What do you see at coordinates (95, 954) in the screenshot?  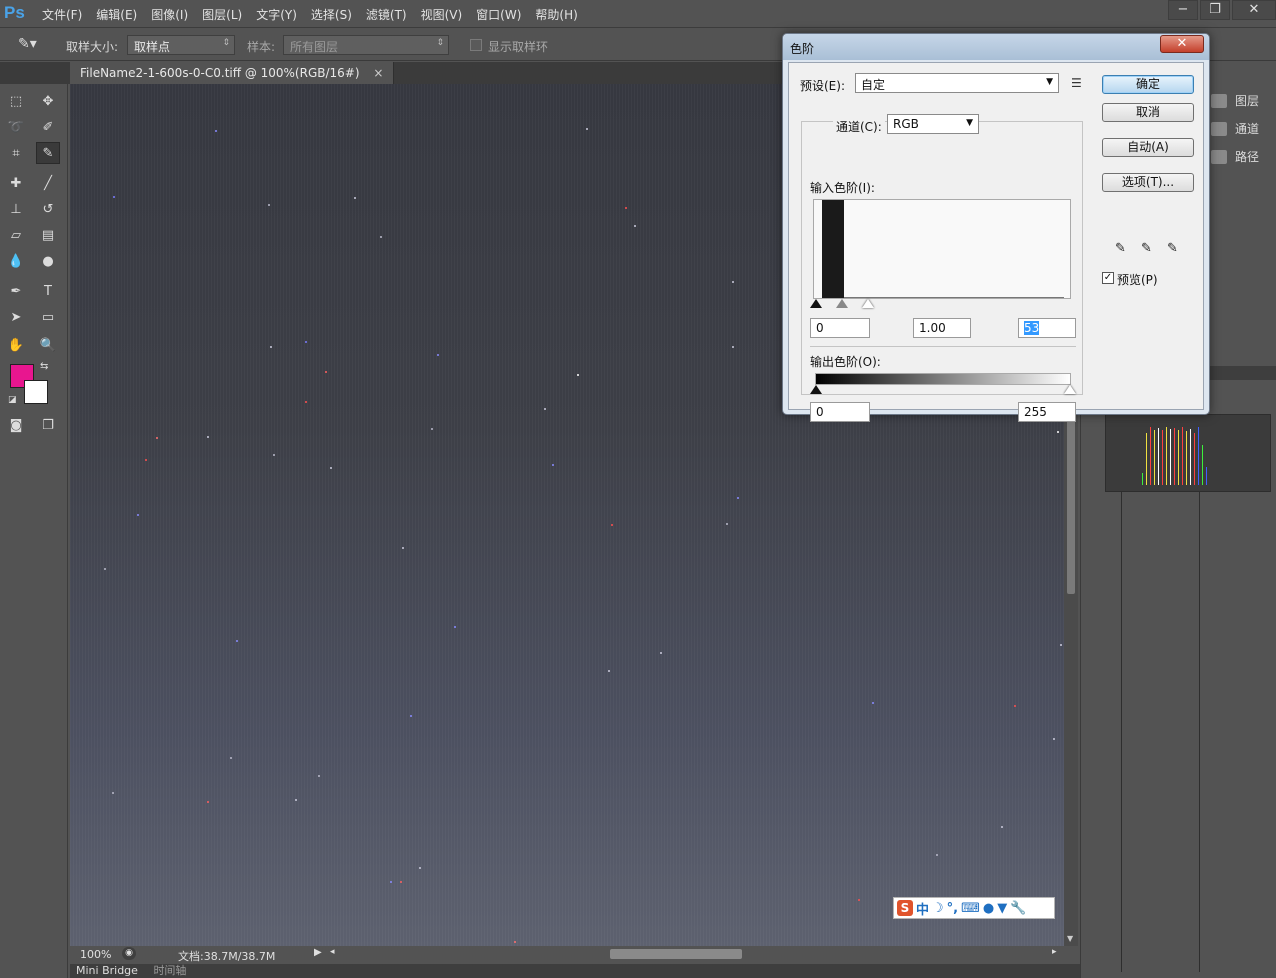 I see `zoom-level: 100%` at bounding box center [95, 954].